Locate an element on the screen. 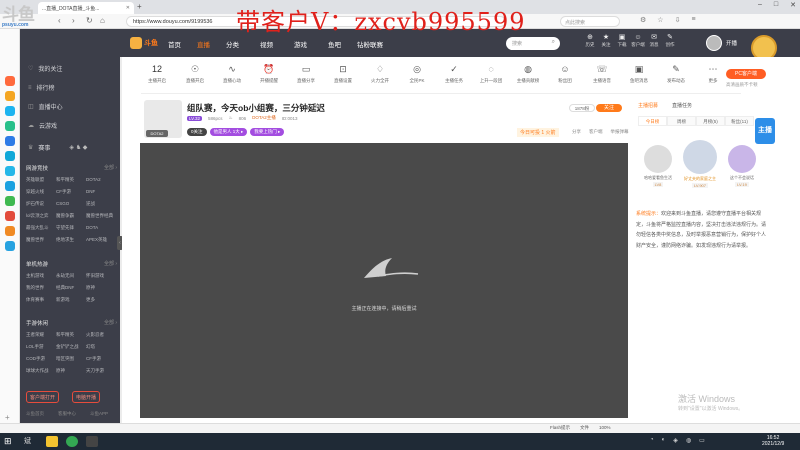  nav-game: 游戏 is located at coordinates (300, 44).